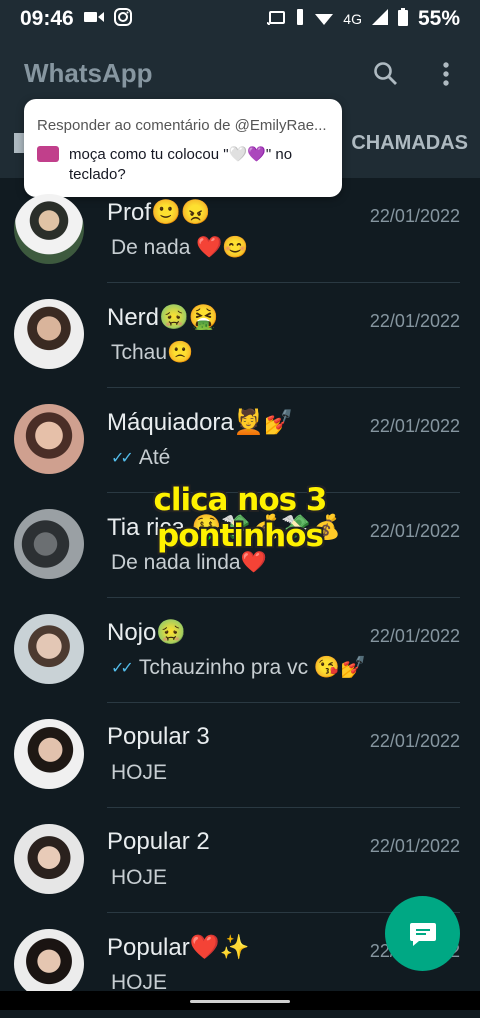 This screenshot has width=480, height=1018. I want to click on chat-name: Popular❤️✨, so click(178, 947).